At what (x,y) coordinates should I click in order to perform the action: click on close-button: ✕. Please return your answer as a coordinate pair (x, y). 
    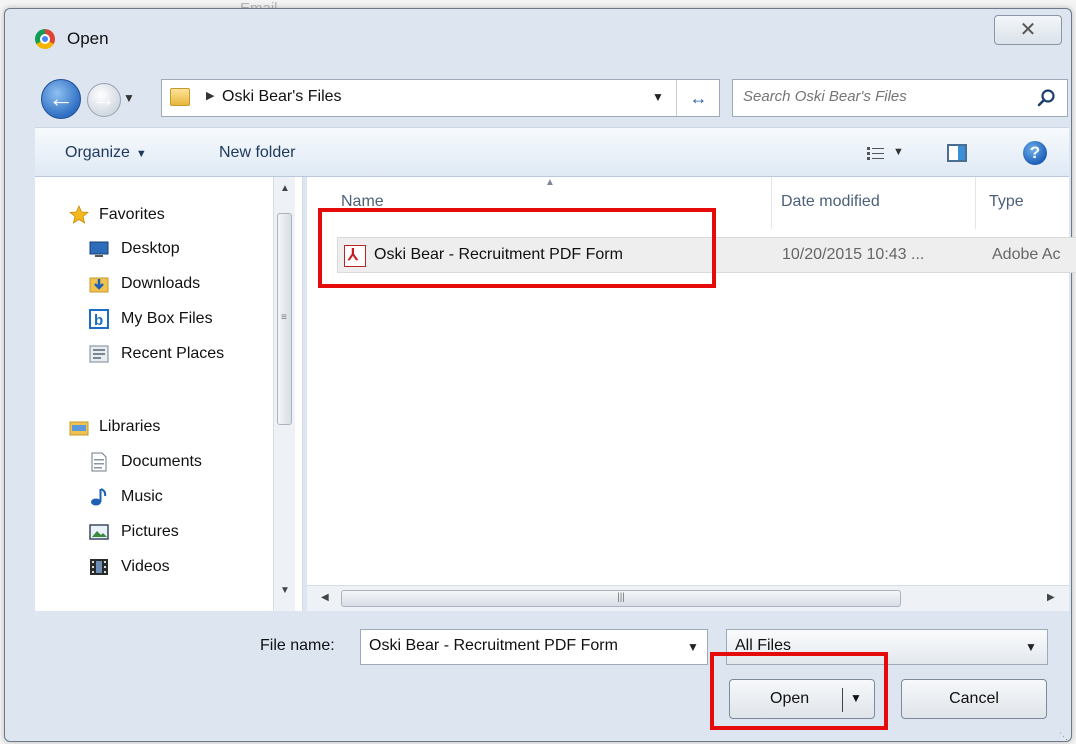
    Looking at the image, I should click on (1028, 30).